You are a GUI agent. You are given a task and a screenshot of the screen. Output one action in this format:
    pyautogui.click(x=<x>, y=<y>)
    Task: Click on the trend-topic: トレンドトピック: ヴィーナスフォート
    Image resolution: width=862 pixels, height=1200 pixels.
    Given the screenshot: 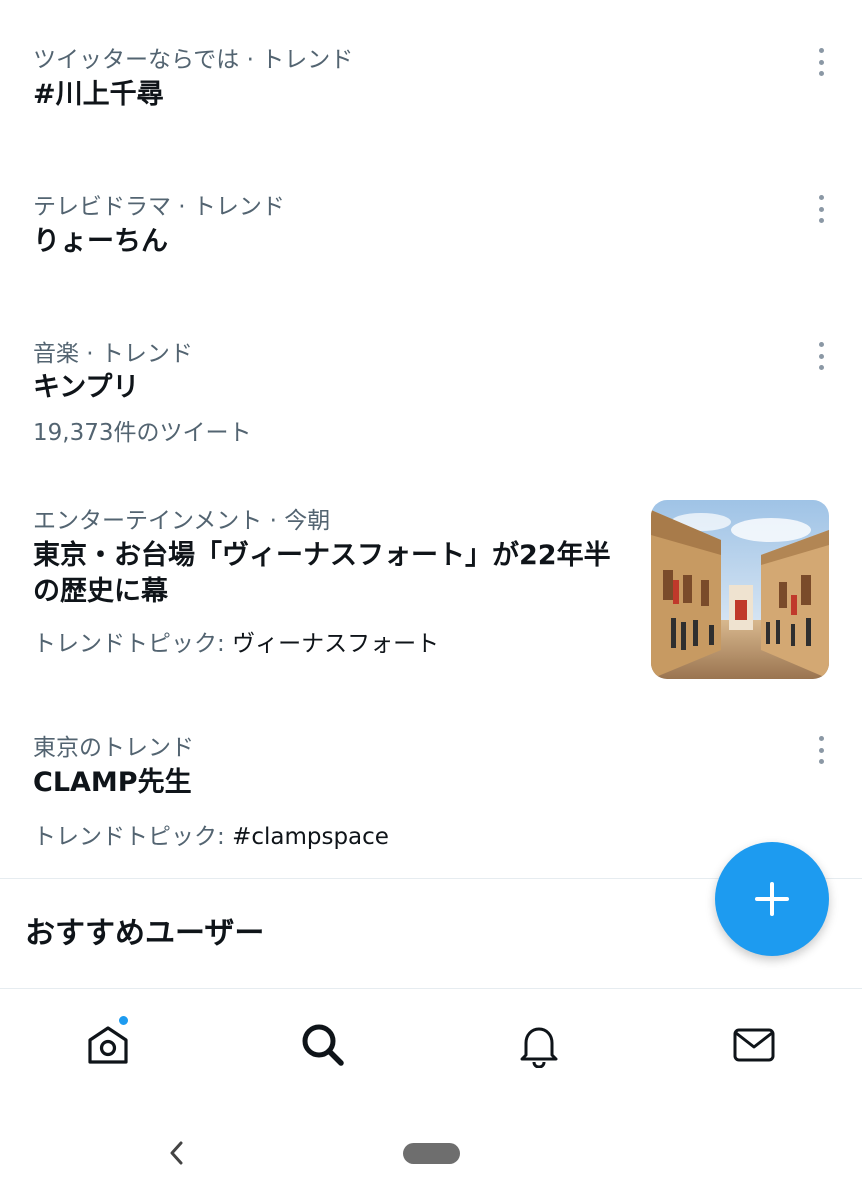 What is the action you would take?
    pyautogui.click(x=236, y=641)
    